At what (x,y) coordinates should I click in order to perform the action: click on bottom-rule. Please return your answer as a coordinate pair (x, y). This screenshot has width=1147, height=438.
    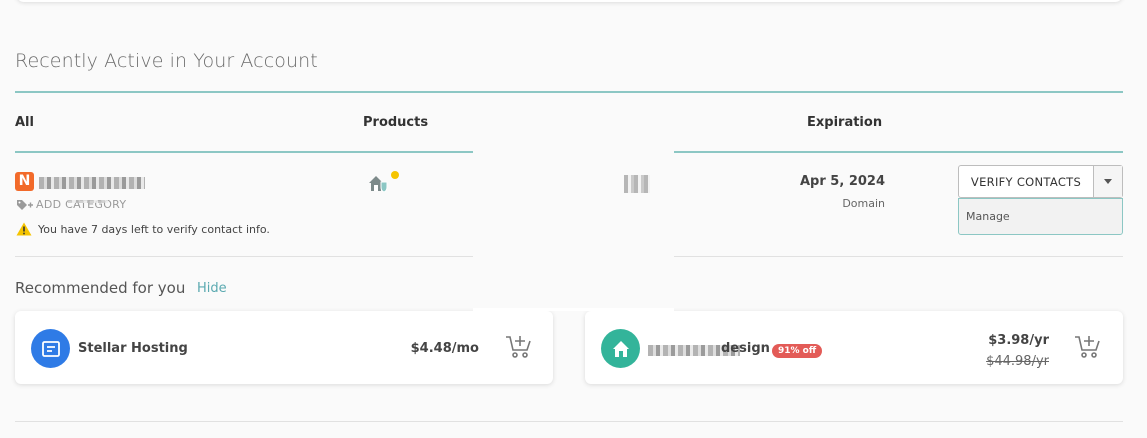
    Looking at the image, I should click on (569, 421).